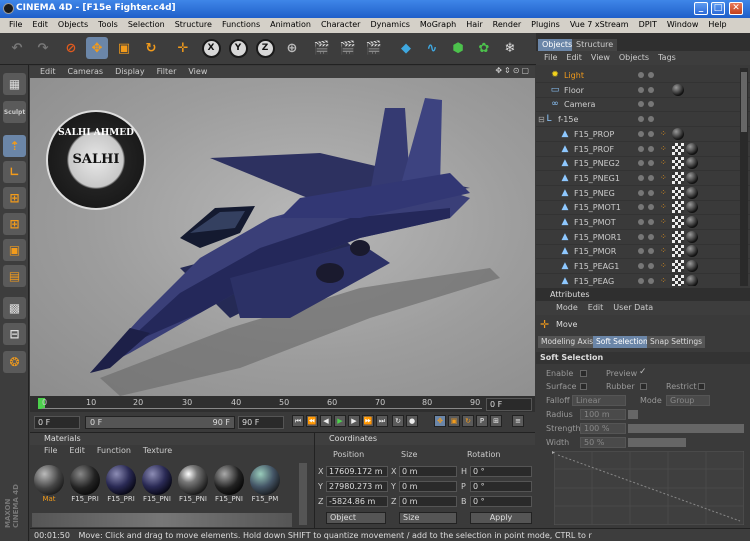 The image size is (750, 541). Describe the element at coordinates (43, 48) in the screenshot. I see `redo-icon: ↷` at that location.